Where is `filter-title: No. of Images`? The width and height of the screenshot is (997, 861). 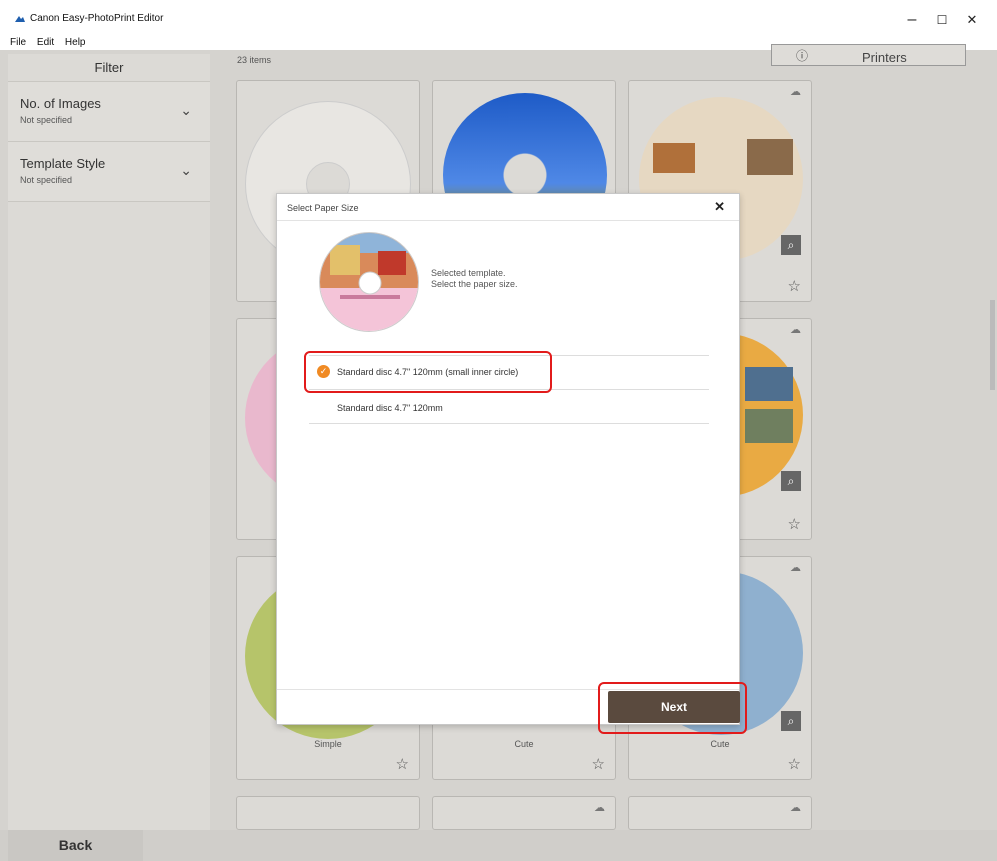
filter-title: No. of Images is located at coordinates (60, 103).